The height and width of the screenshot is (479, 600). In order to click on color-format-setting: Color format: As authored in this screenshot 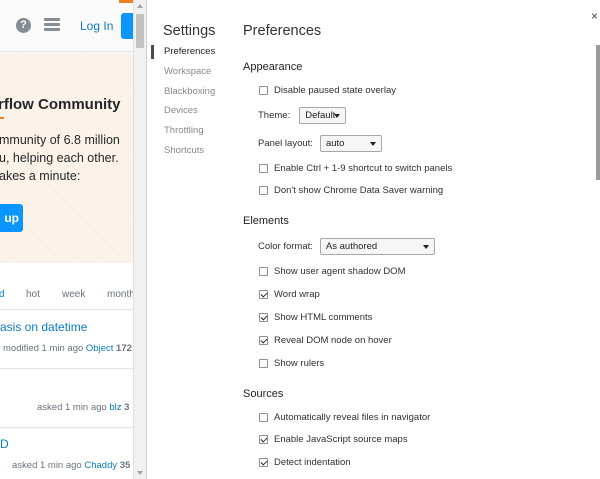, I will do `click(346, 246)`.